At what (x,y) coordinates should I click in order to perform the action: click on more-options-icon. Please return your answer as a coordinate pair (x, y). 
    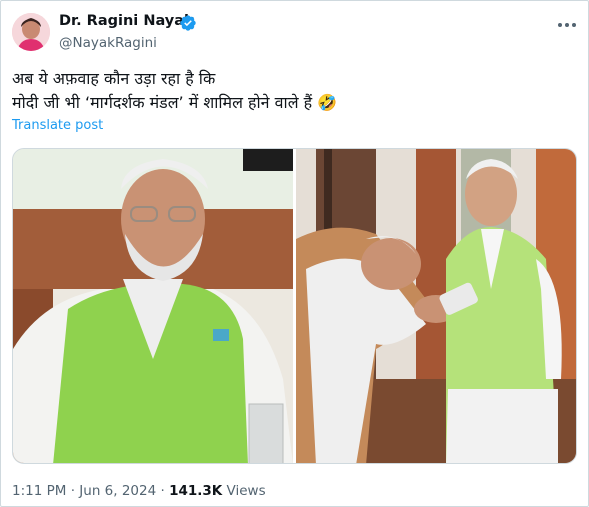
    Looking at the image, I should click on (567, 25).